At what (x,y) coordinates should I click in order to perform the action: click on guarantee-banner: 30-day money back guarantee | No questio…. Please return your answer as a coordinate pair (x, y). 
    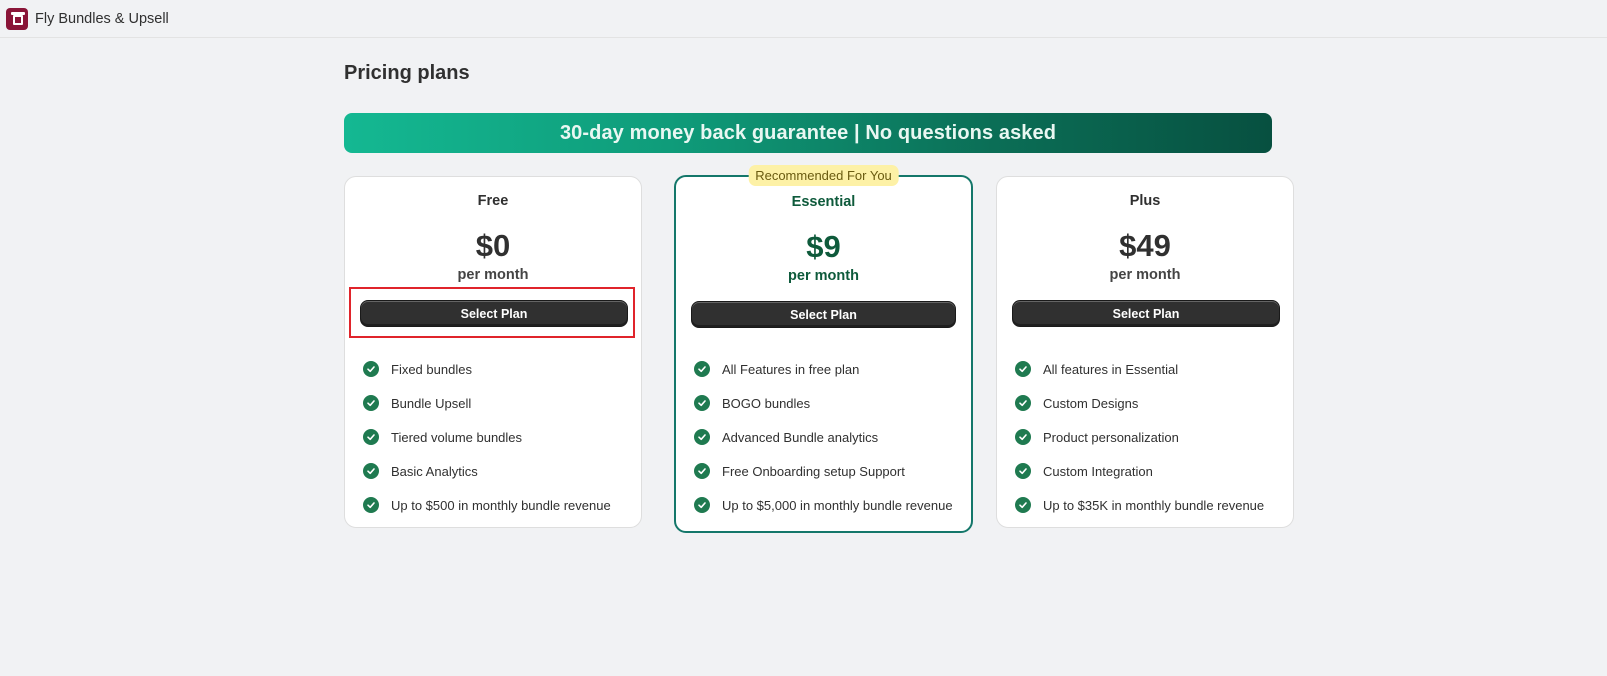
    Looking at the image, I should click on (808, 133).